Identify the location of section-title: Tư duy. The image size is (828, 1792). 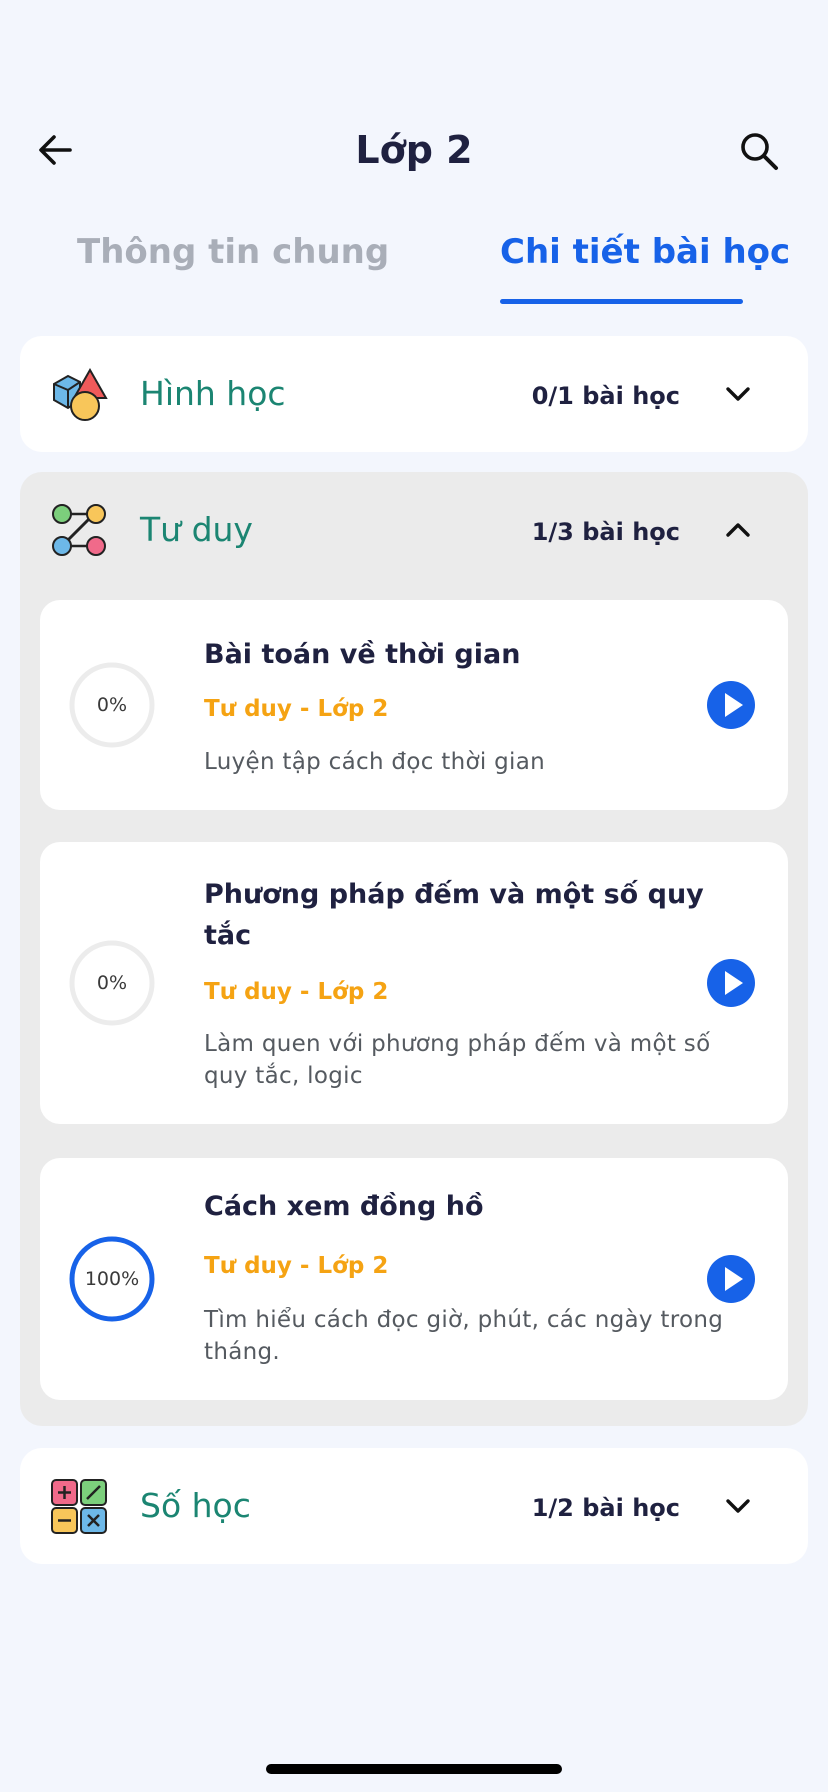
(196, 529).